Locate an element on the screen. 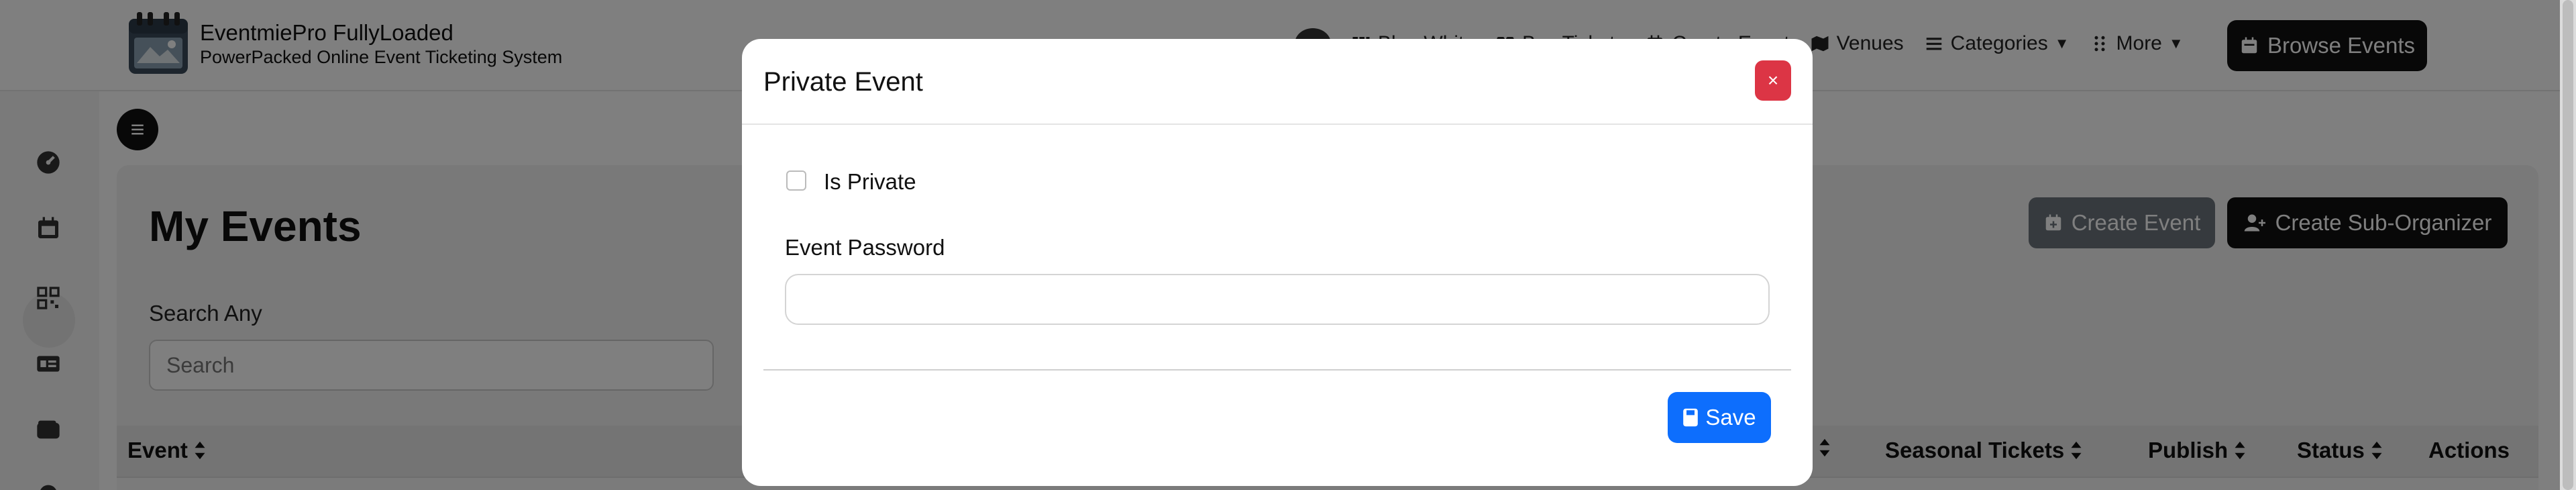 The width and height of the screenshot is (2576, 490). event-password-label: Event Password is located at coordinates (865, 247).